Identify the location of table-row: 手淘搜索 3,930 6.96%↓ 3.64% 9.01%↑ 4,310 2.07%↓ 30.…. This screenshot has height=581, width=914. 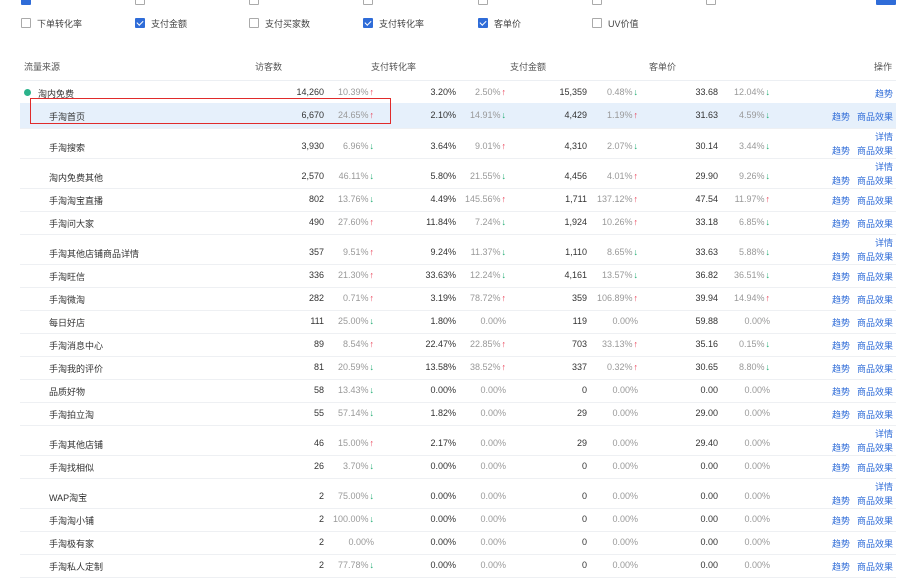
(458, 143).